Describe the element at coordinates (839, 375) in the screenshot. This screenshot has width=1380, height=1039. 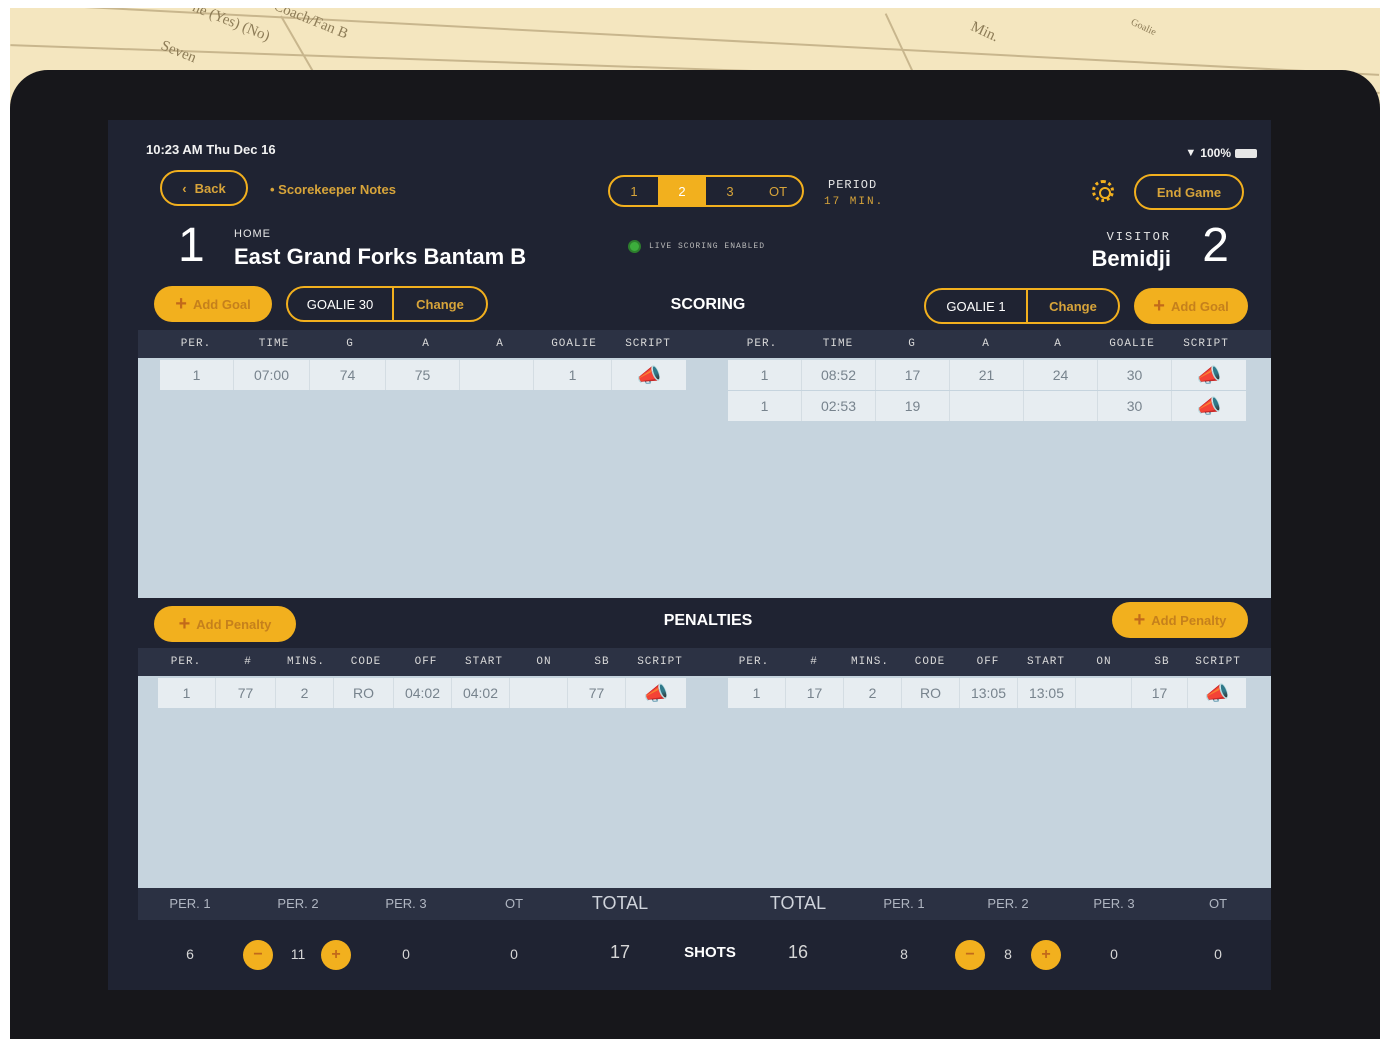
I see `goal-time: 08:52` at that location.